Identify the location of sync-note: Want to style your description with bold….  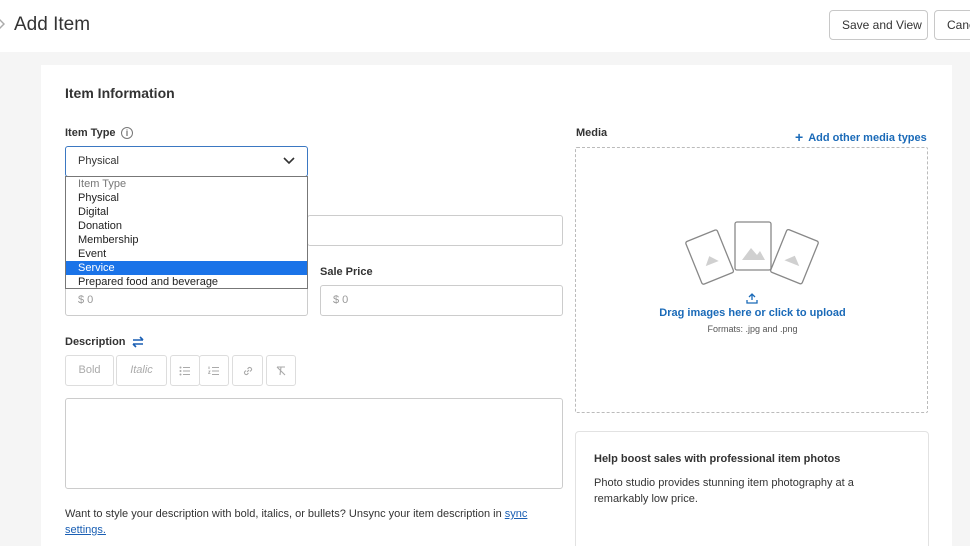
(310, 522).